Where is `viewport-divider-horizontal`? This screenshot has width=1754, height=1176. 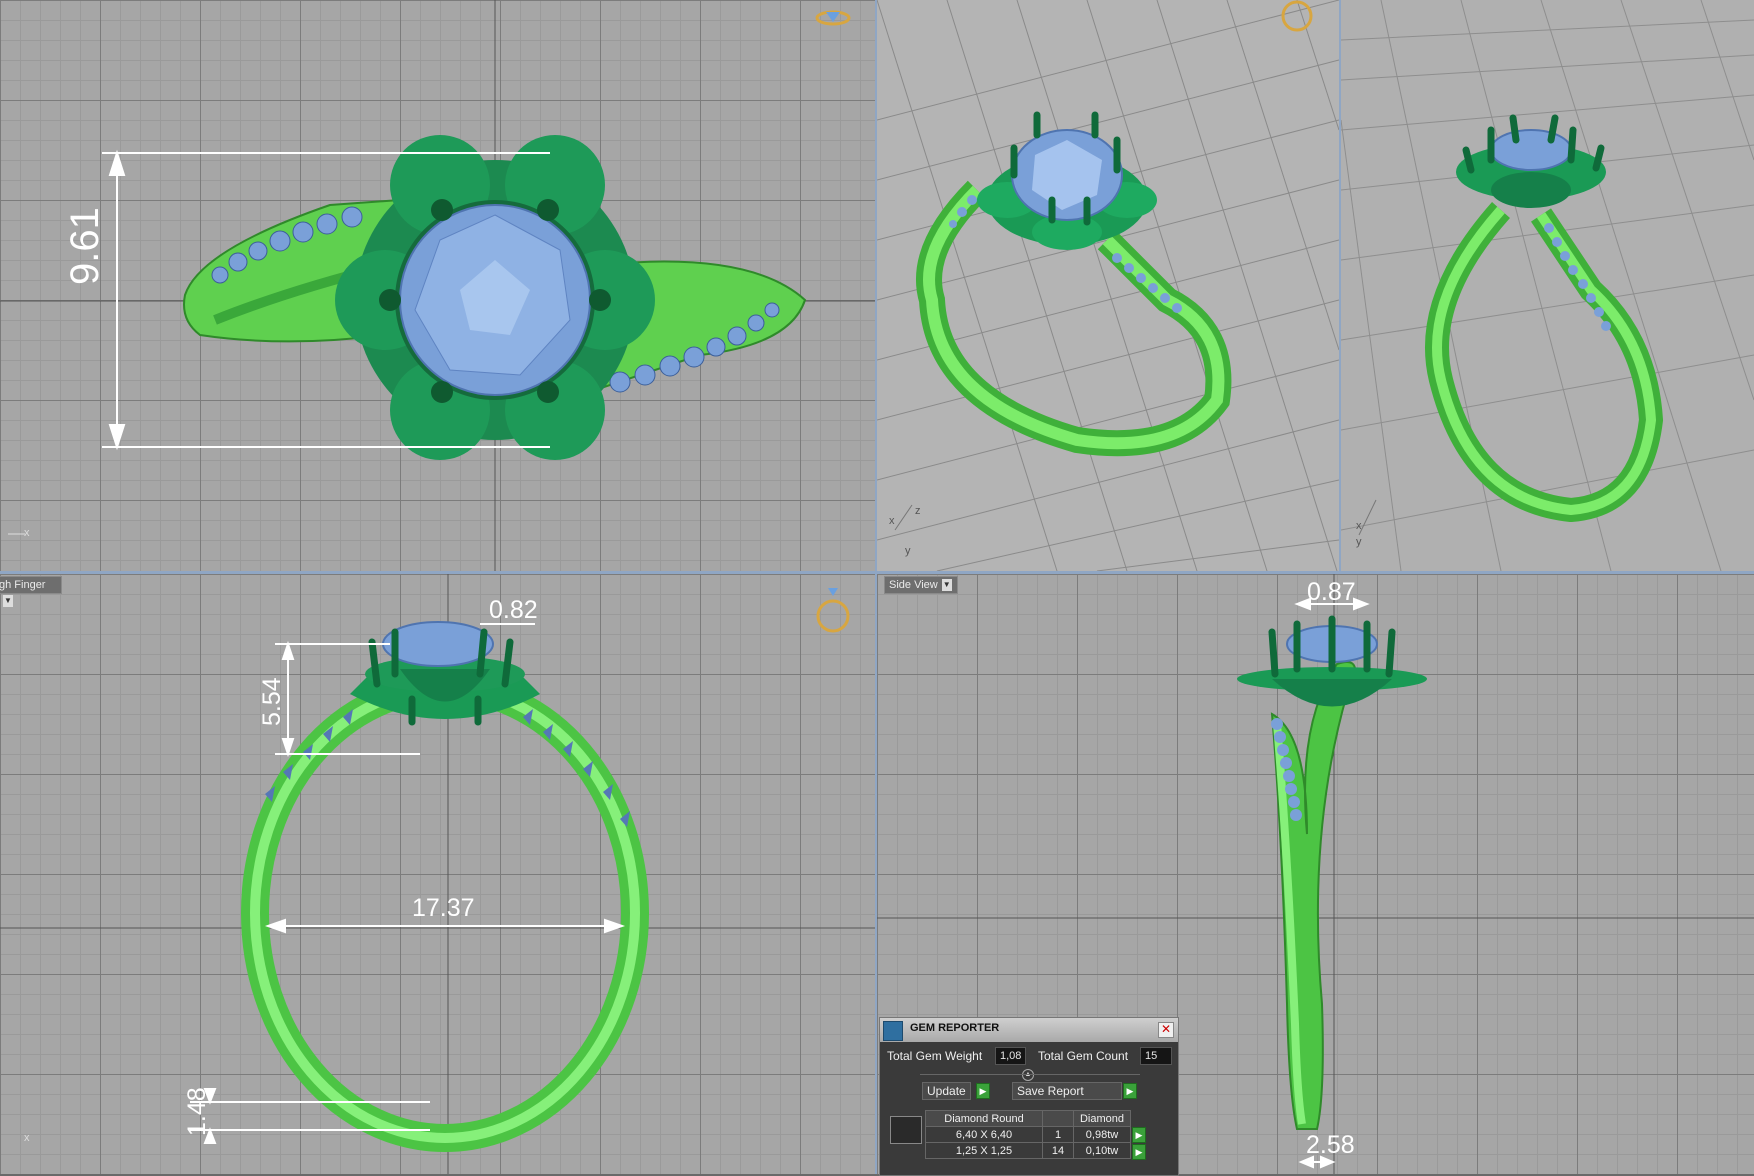
viewport-divider-horizontal is located at coordinates (877, 572).